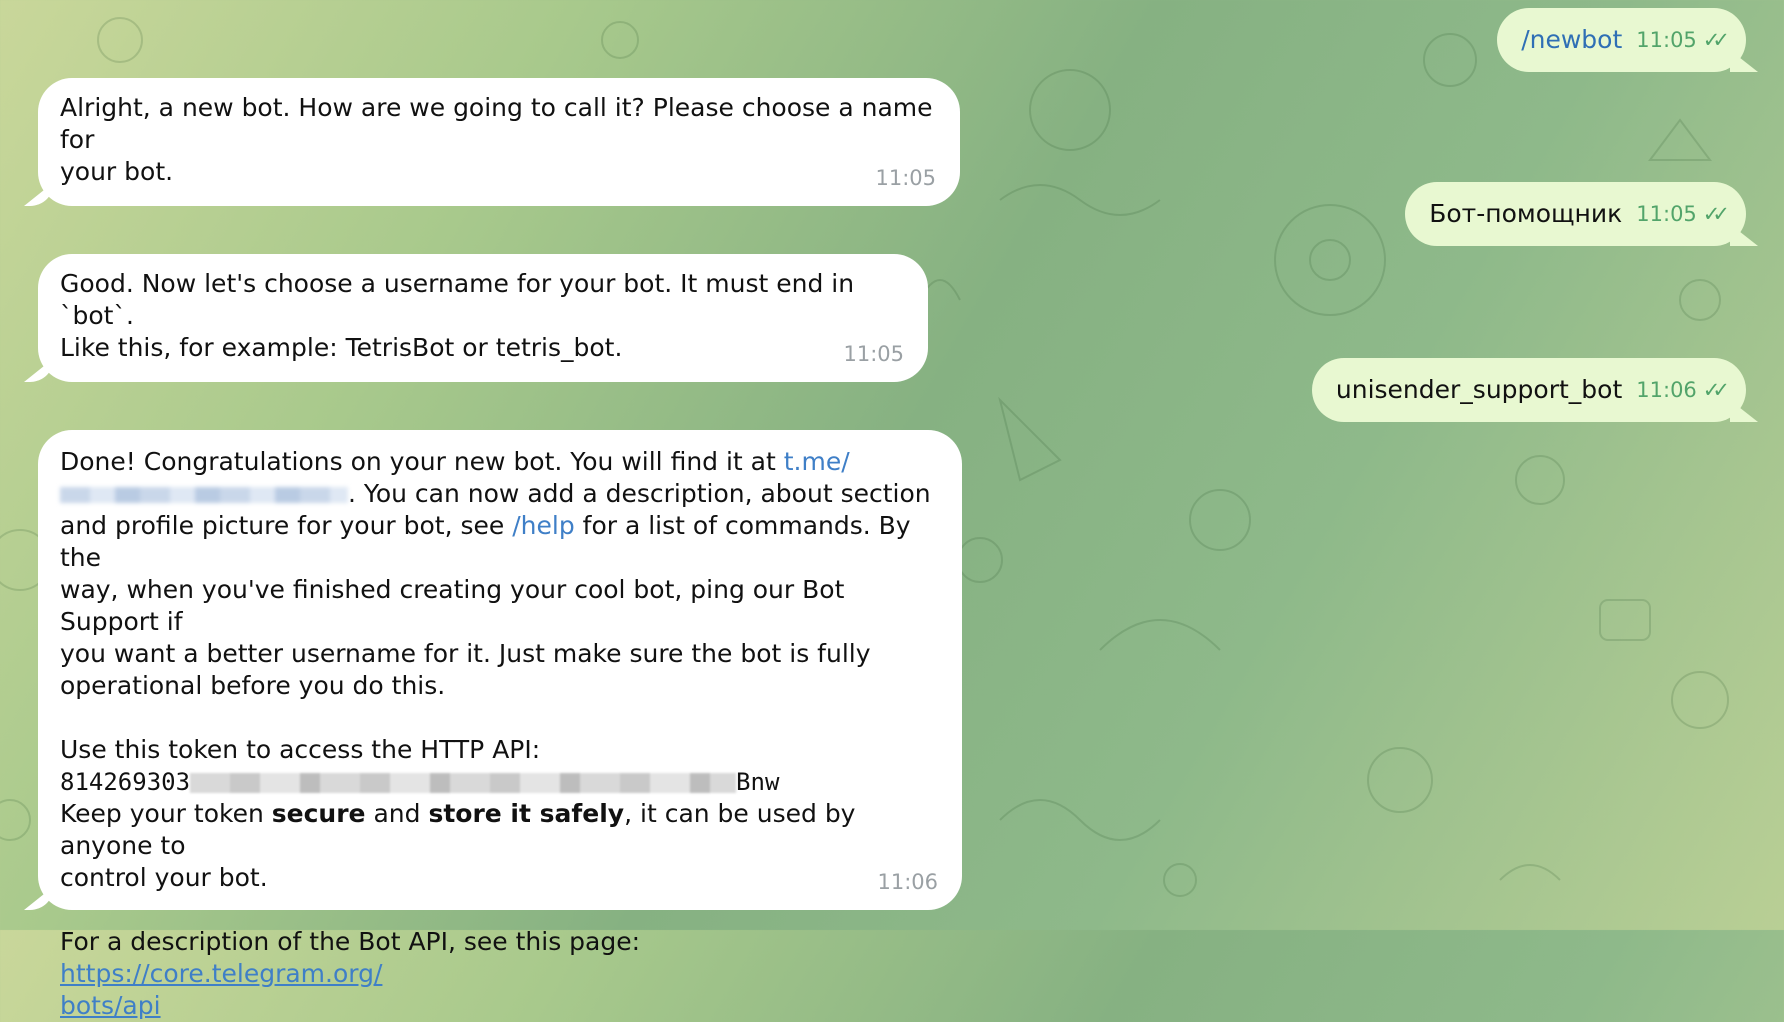 The image size is (1784, 1022). I want to click on token-end: Bnw, so click(757, 782).